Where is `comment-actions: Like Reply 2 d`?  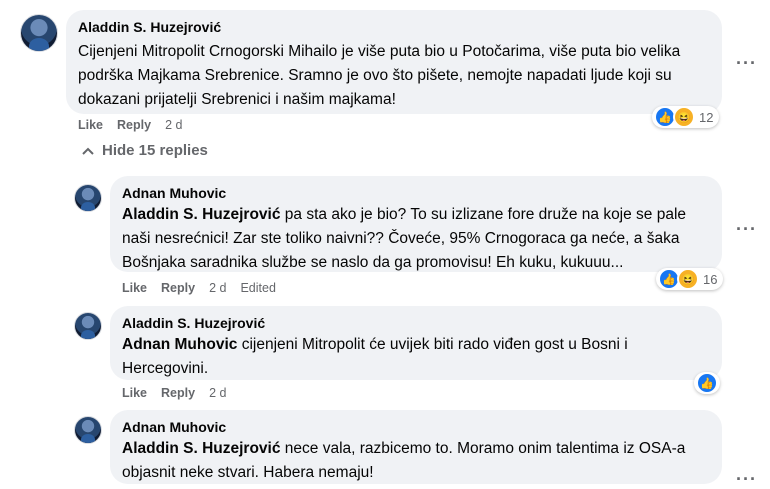
comment-actions: Like Reply 2 d is located at coordinates (130, 125).